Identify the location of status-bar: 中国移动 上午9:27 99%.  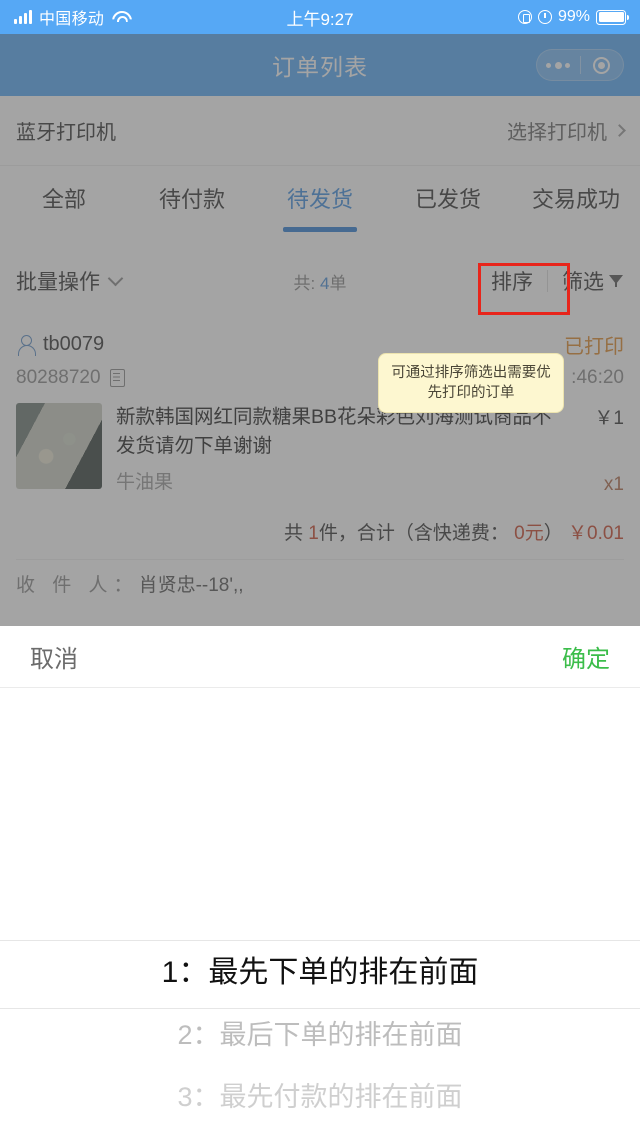
(320, 17).